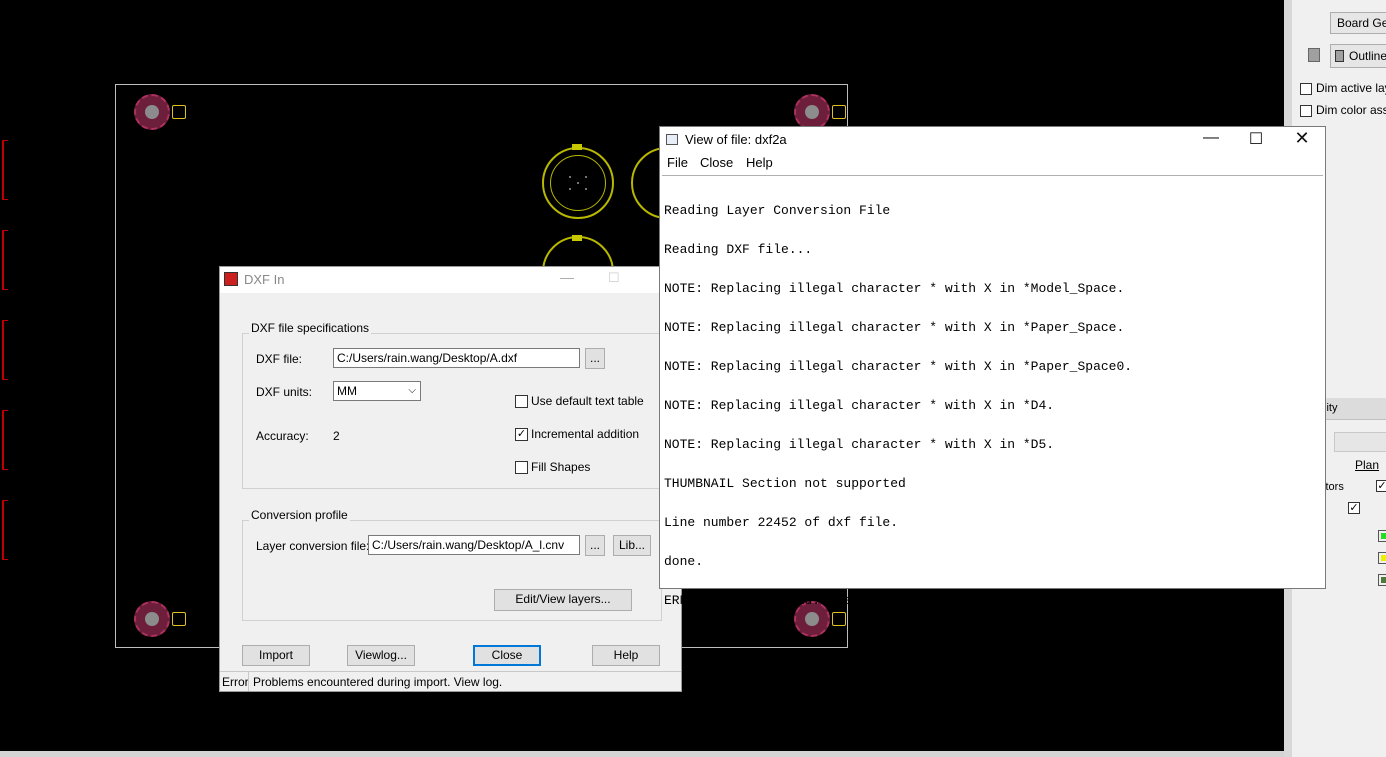  What do you see at coordinates (677, 162) in the screenshot?
I see `menu-file: File` at bounding box center [677, 162].